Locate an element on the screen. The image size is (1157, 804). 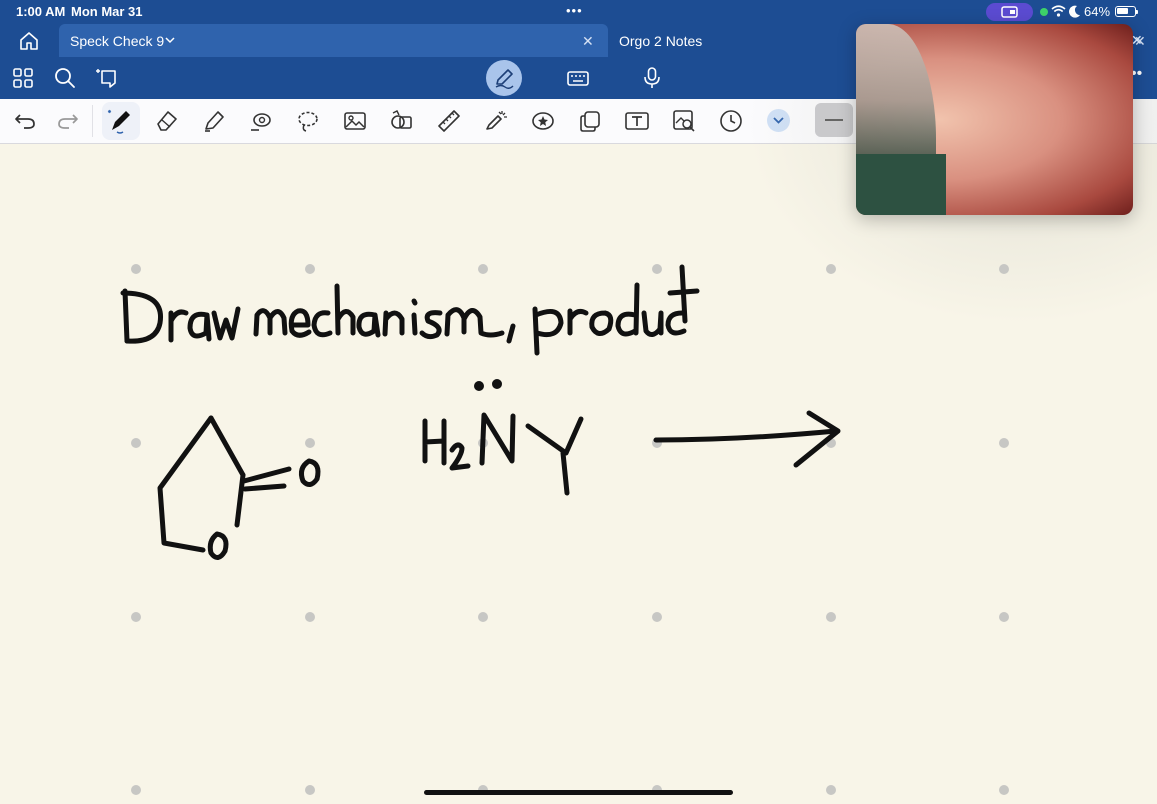
wifi-icon is located at coordinates (1058, 11).